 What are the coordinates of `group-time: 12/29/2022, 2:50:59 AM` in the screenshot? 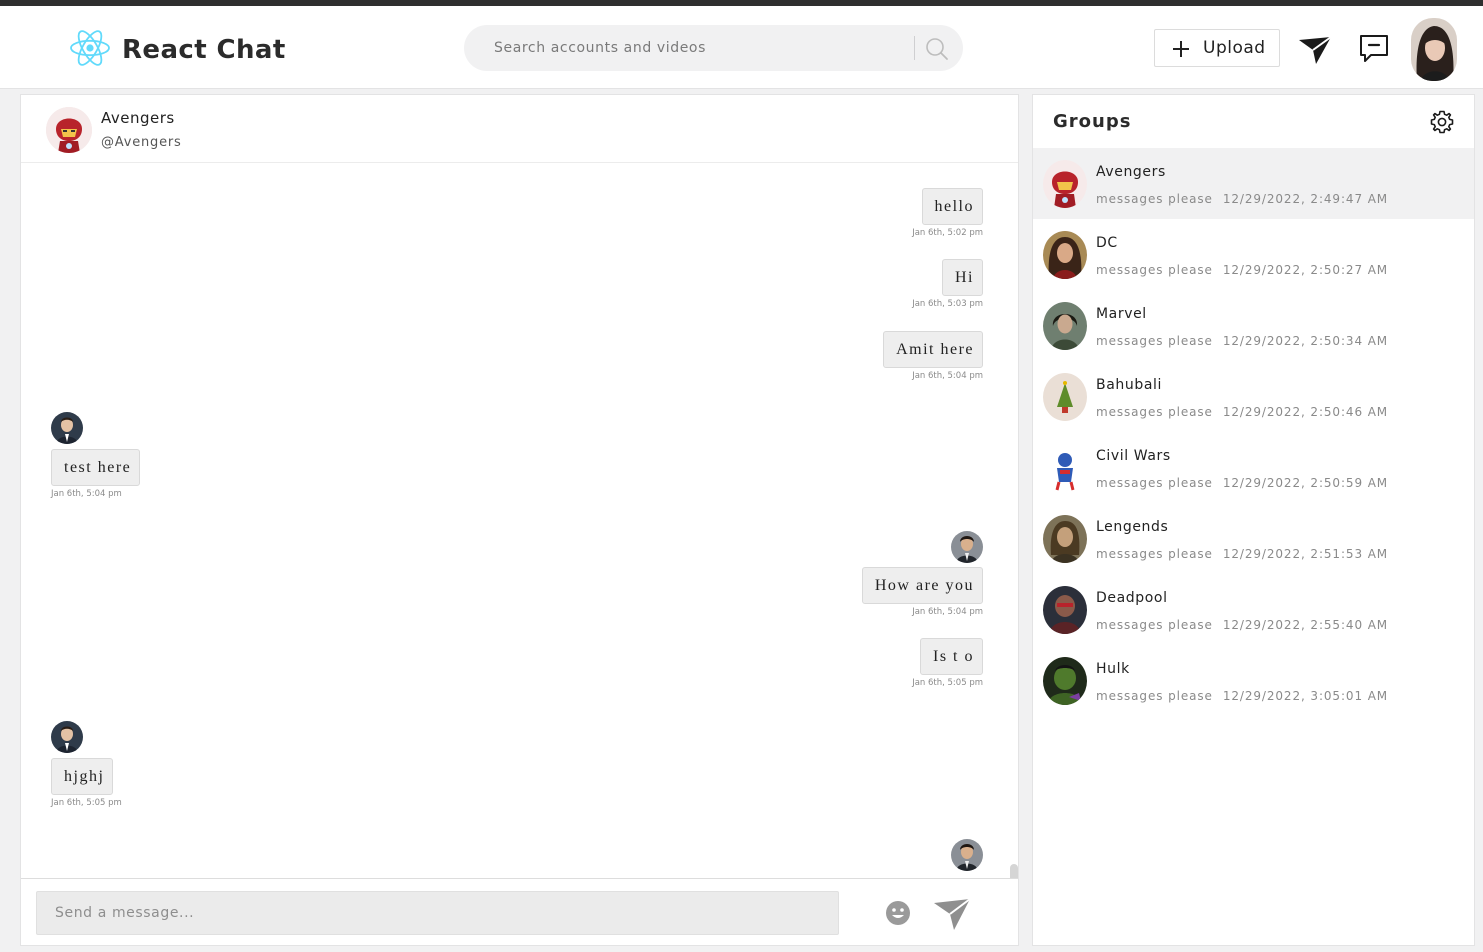 It's located at (1305, 483).